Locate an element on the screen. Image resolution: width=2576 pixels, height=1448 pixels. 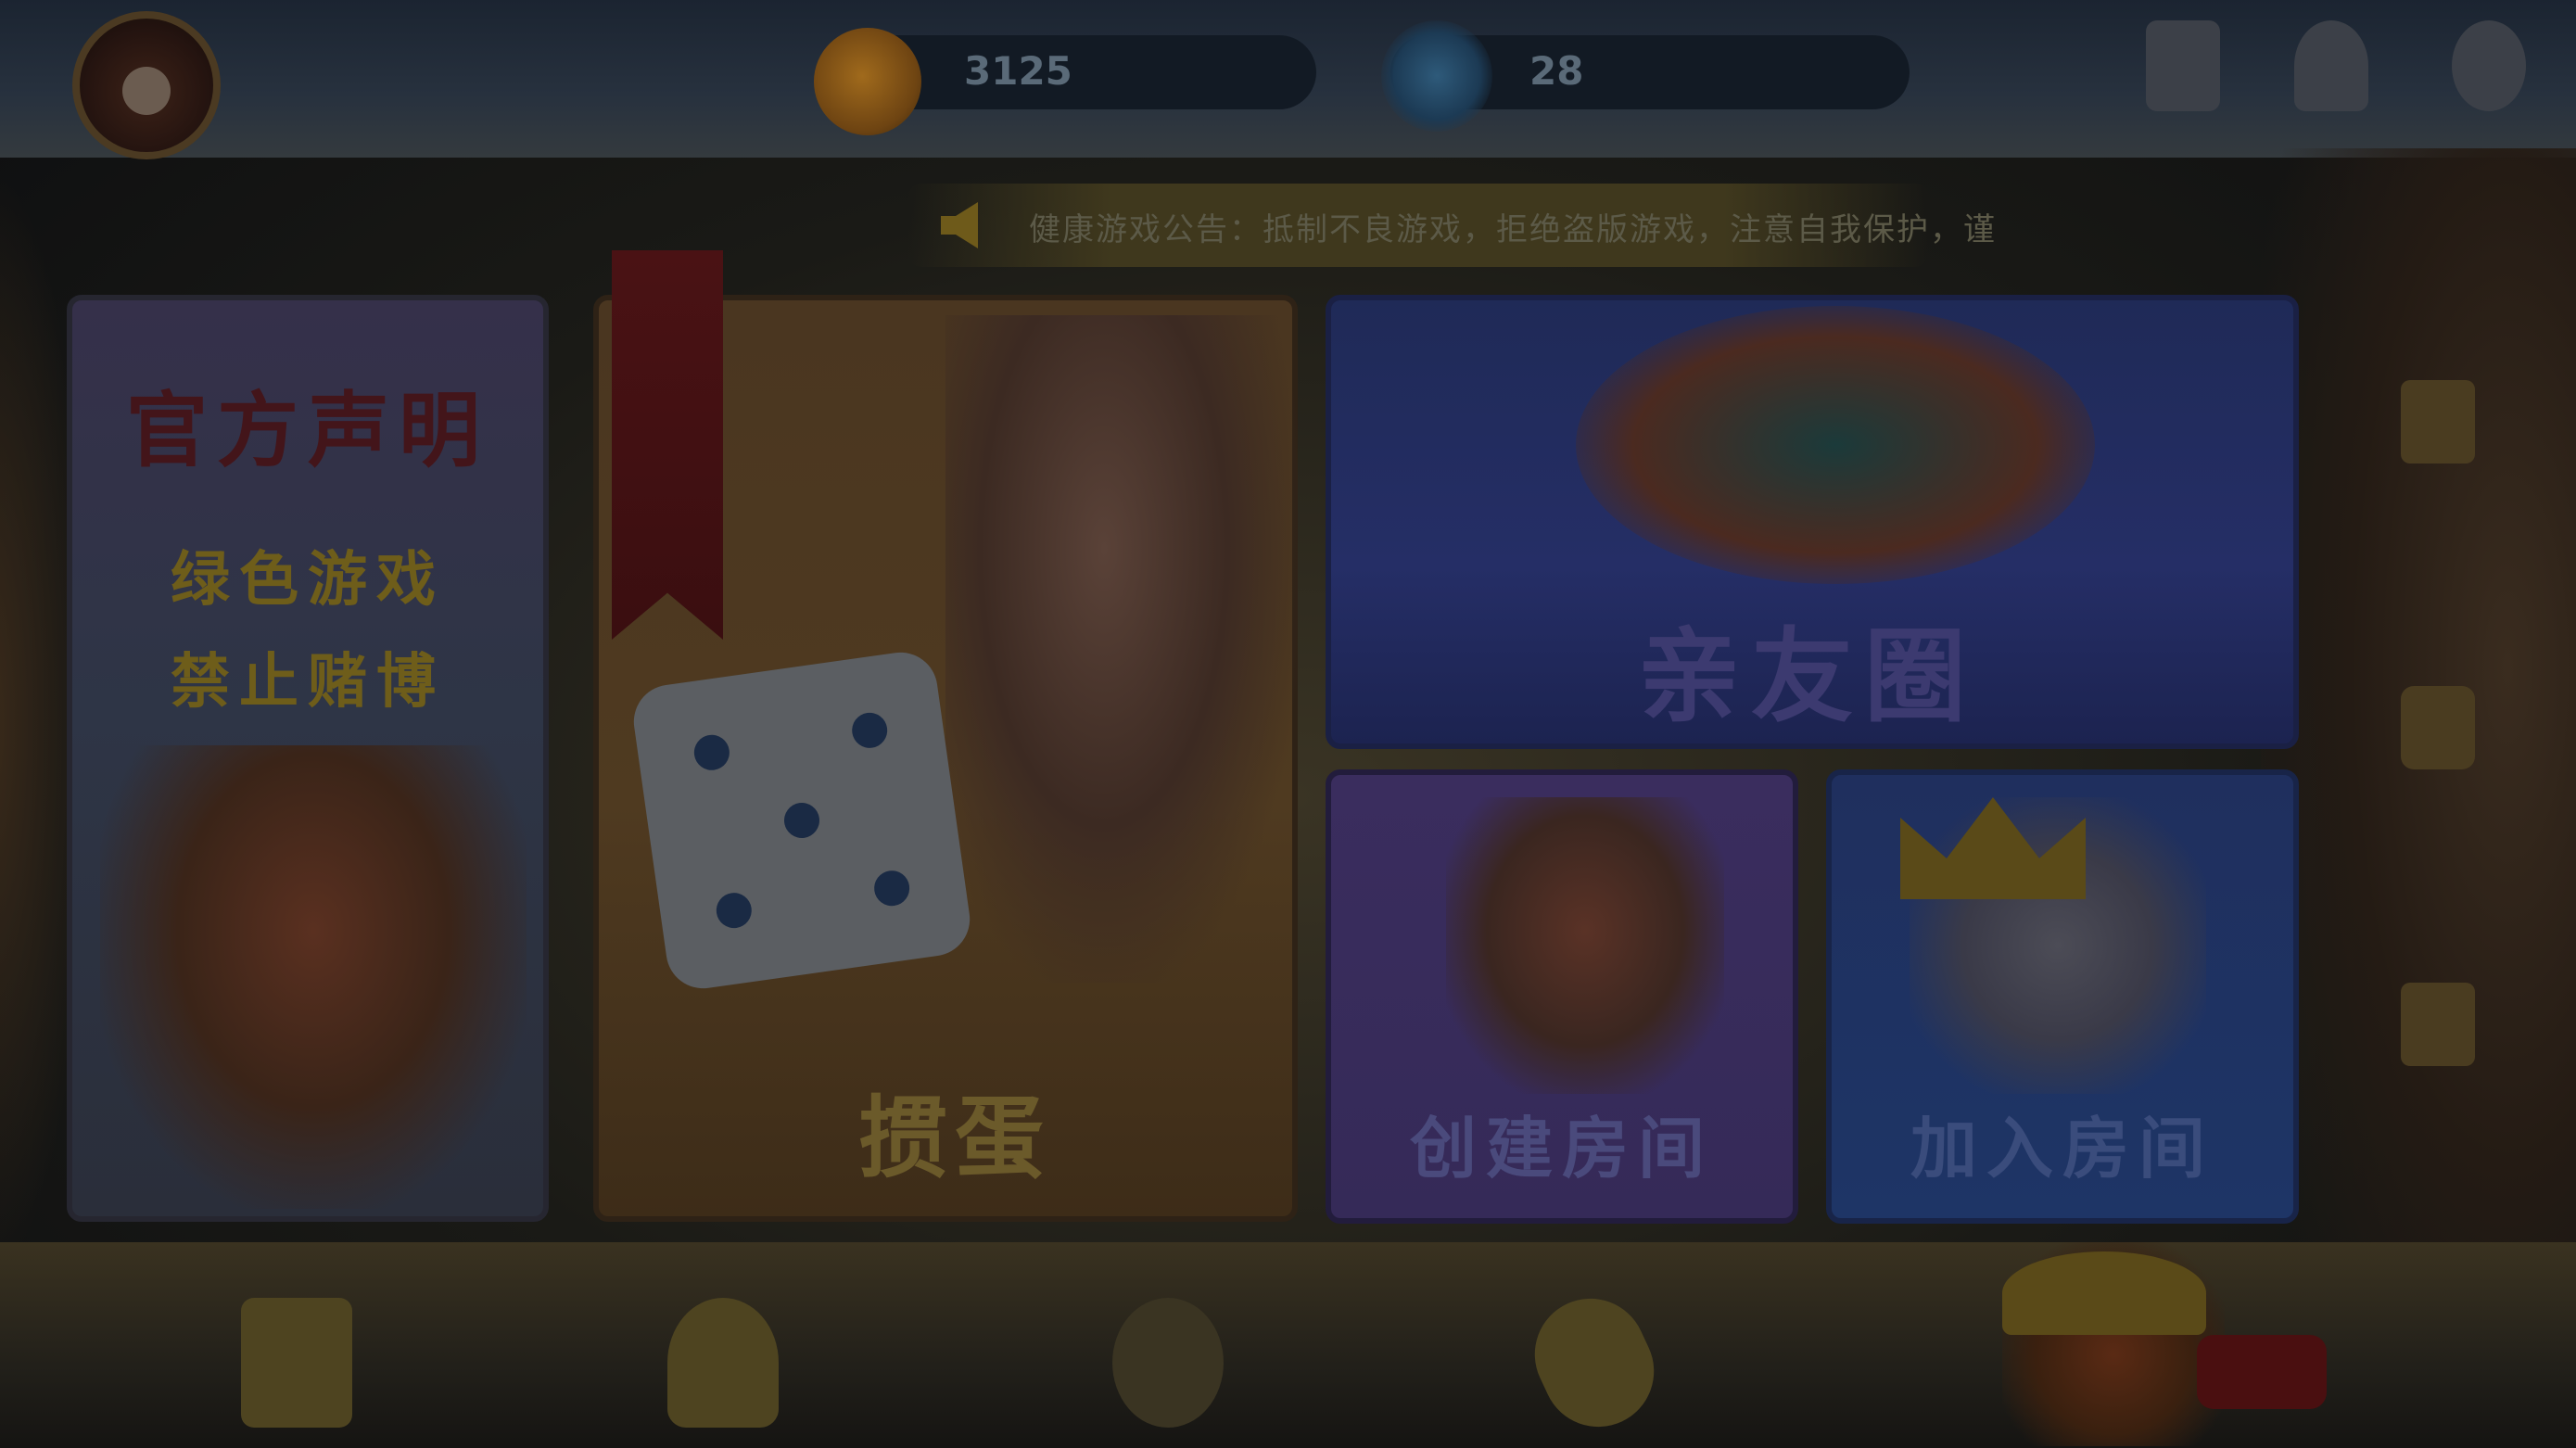
dice-image is located at coordinates (801, 821).